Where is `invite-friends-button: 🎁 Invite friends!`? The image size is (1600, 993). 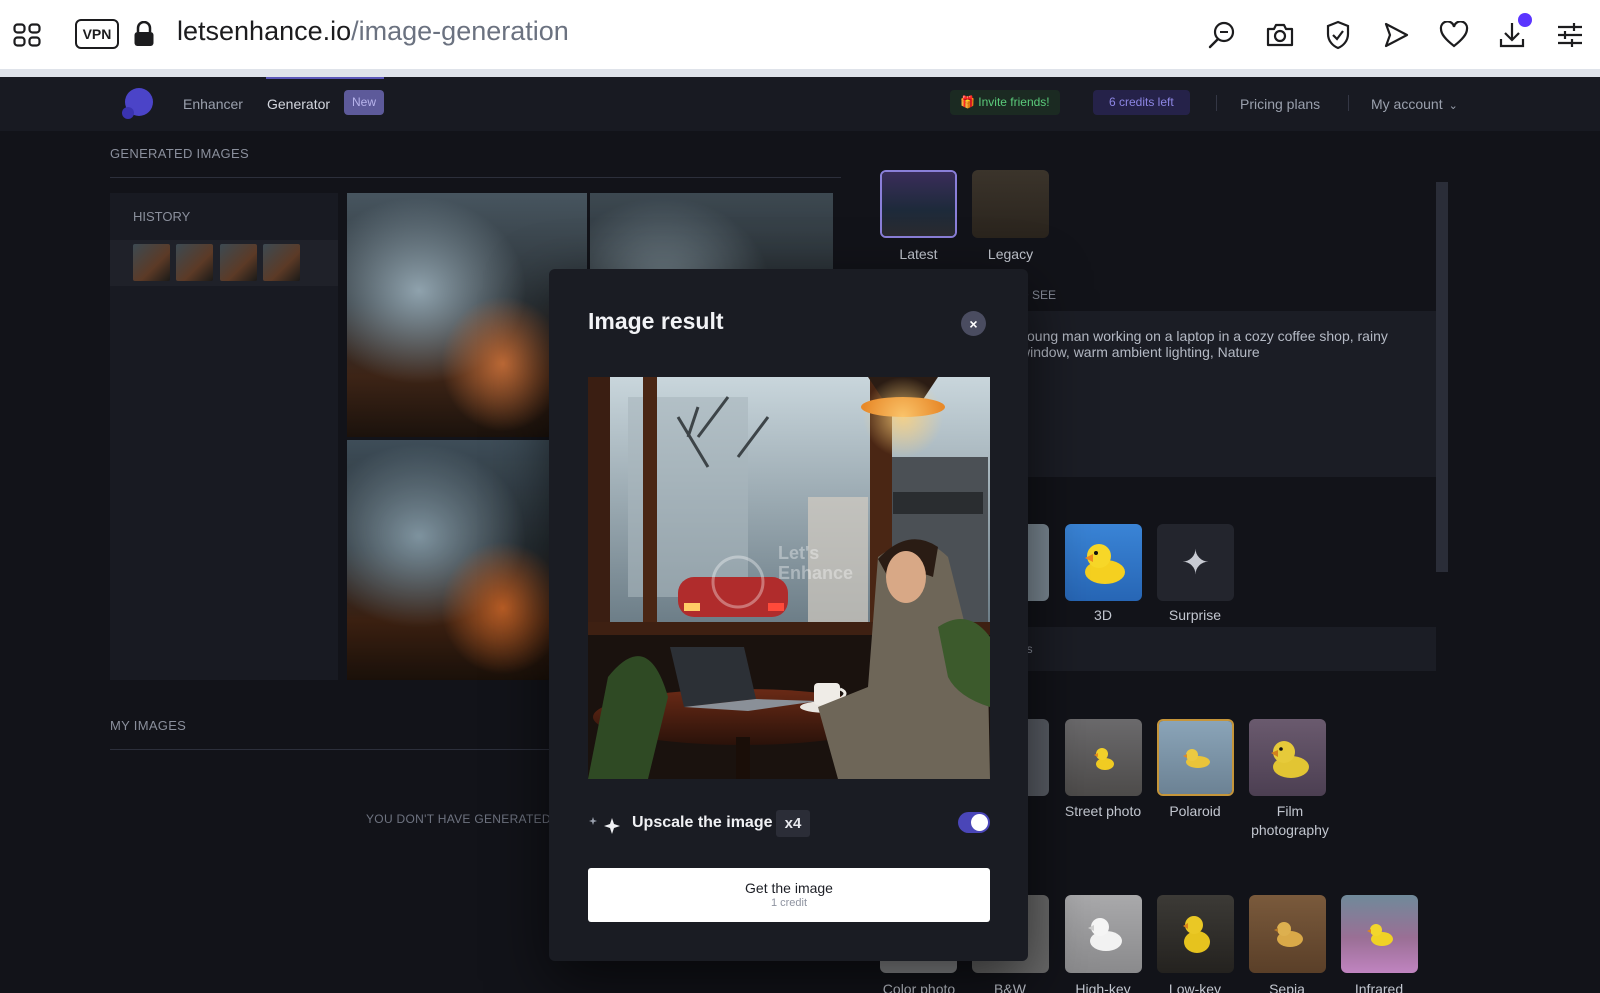
invite-friends-button: 🎁 Invite friends! is located at coordinates (1005, 102).